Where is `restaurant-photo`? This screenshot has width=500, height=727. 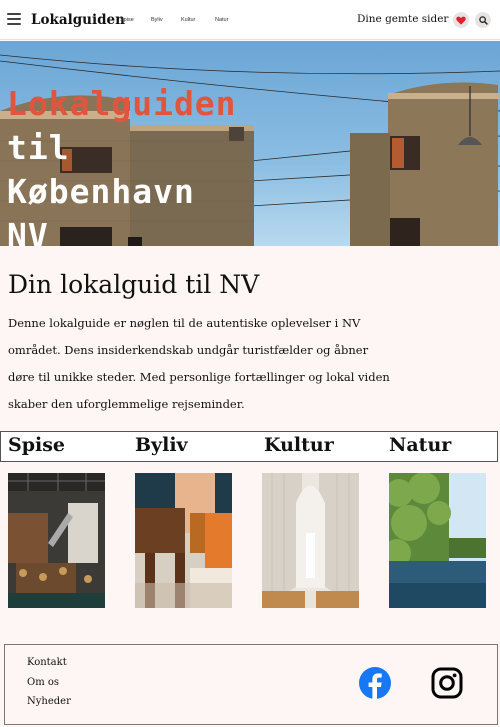
restaurant-photo is located at coordinates (56, 540).